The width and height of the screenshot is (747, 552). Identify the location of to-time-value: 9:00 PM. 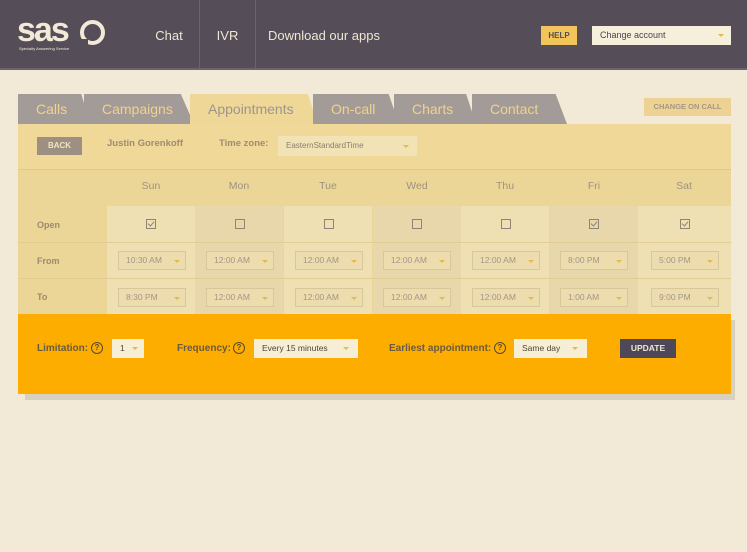
(675, 297).